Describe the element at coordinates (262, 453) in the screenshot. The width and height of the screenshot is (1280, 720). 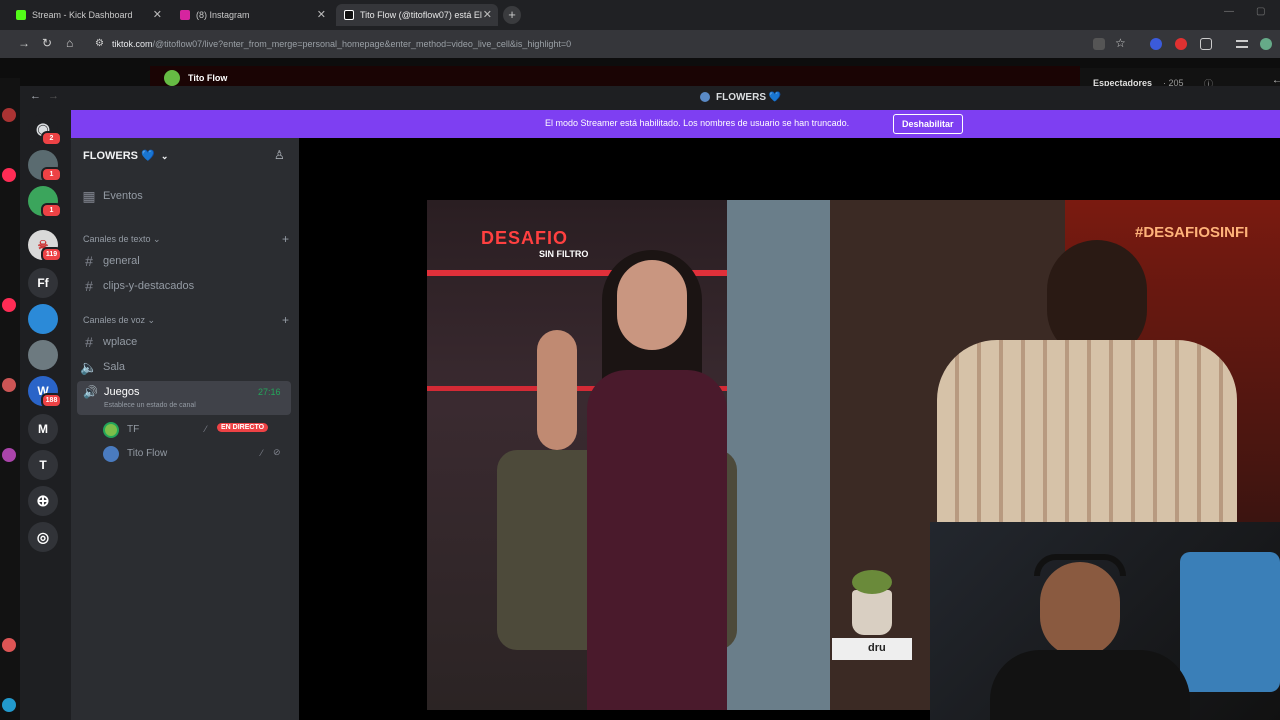
I see `muted-icon: ⁄` at that location.